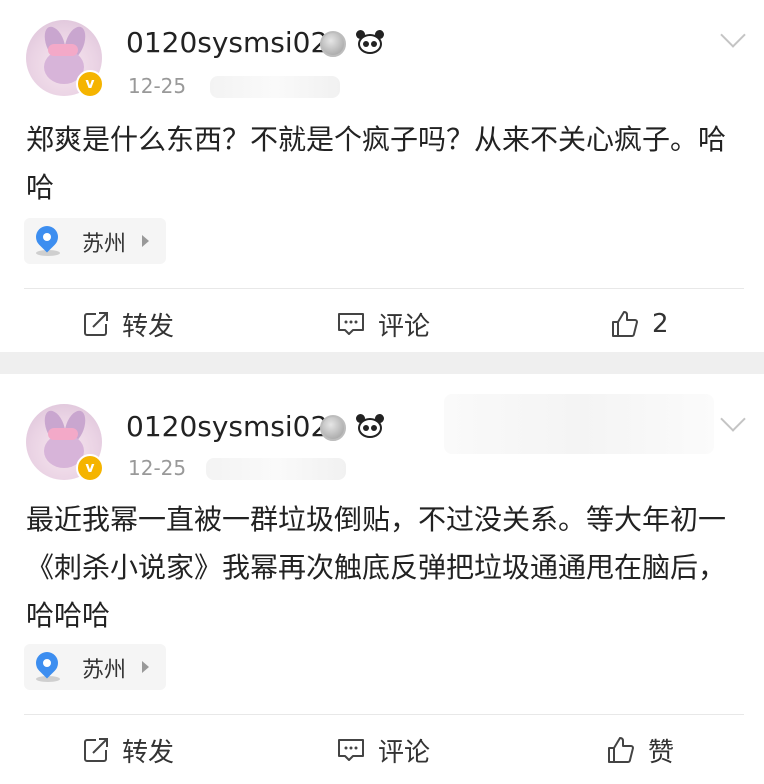  I want to click on post-text: 郑爽是什么东西？不就是个疯子吗？从来不关心疯子。哈哈, so click(376, 163).